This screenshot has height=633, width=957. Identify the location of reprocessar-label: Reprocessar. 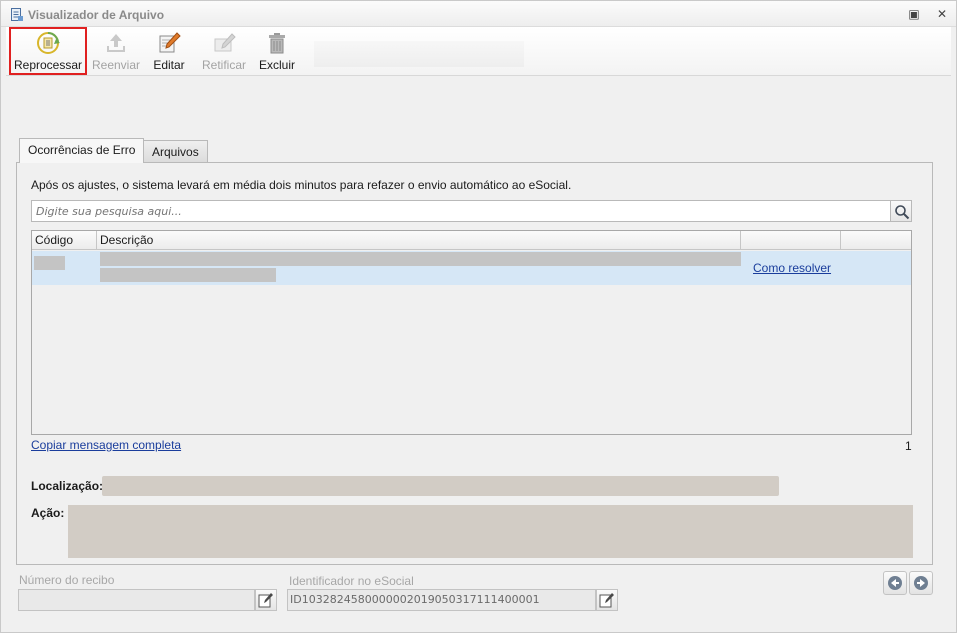
(48, 65).